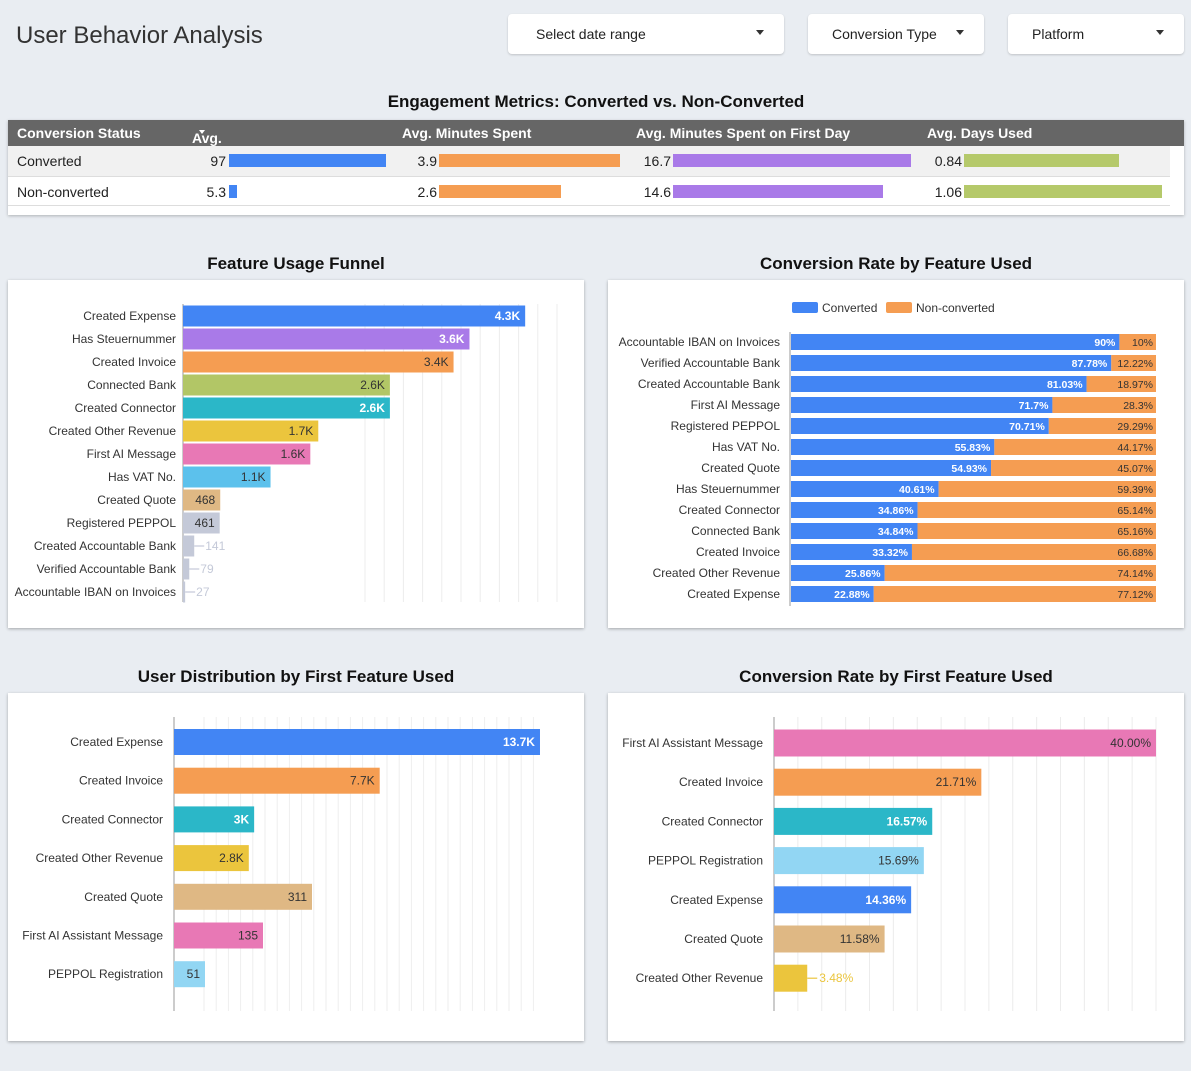  What do you see at coordinates (519, 742) in the screenshot?
I see `data-label: 13.7K` at bounding box center [519, 742].